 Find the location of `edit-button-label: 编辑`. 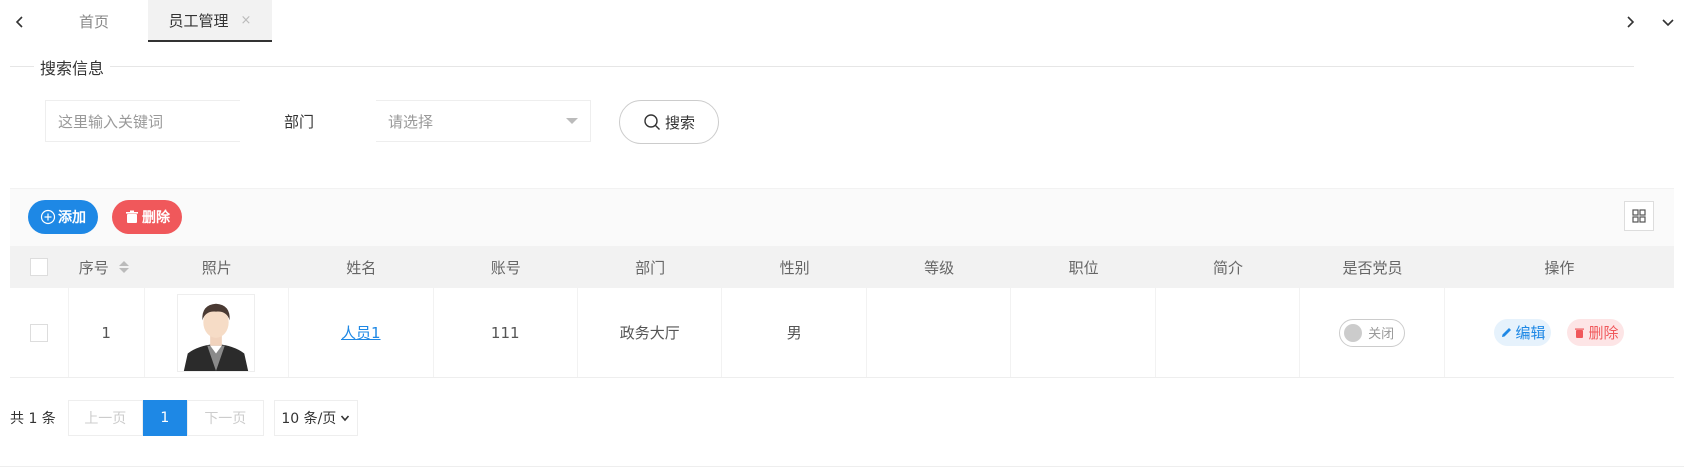

edit-button-label: 编辑 is located at coordinates (1530, 333).